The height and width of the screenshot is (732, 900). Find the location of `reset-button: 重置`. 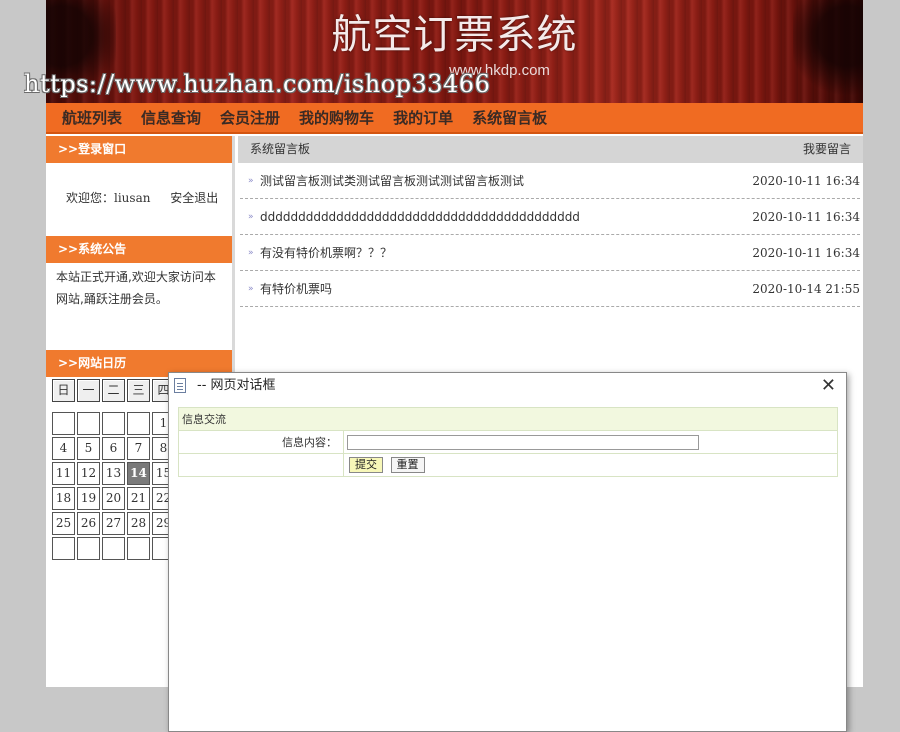

reset-button: 重置 is located at coordinates (407, 465).